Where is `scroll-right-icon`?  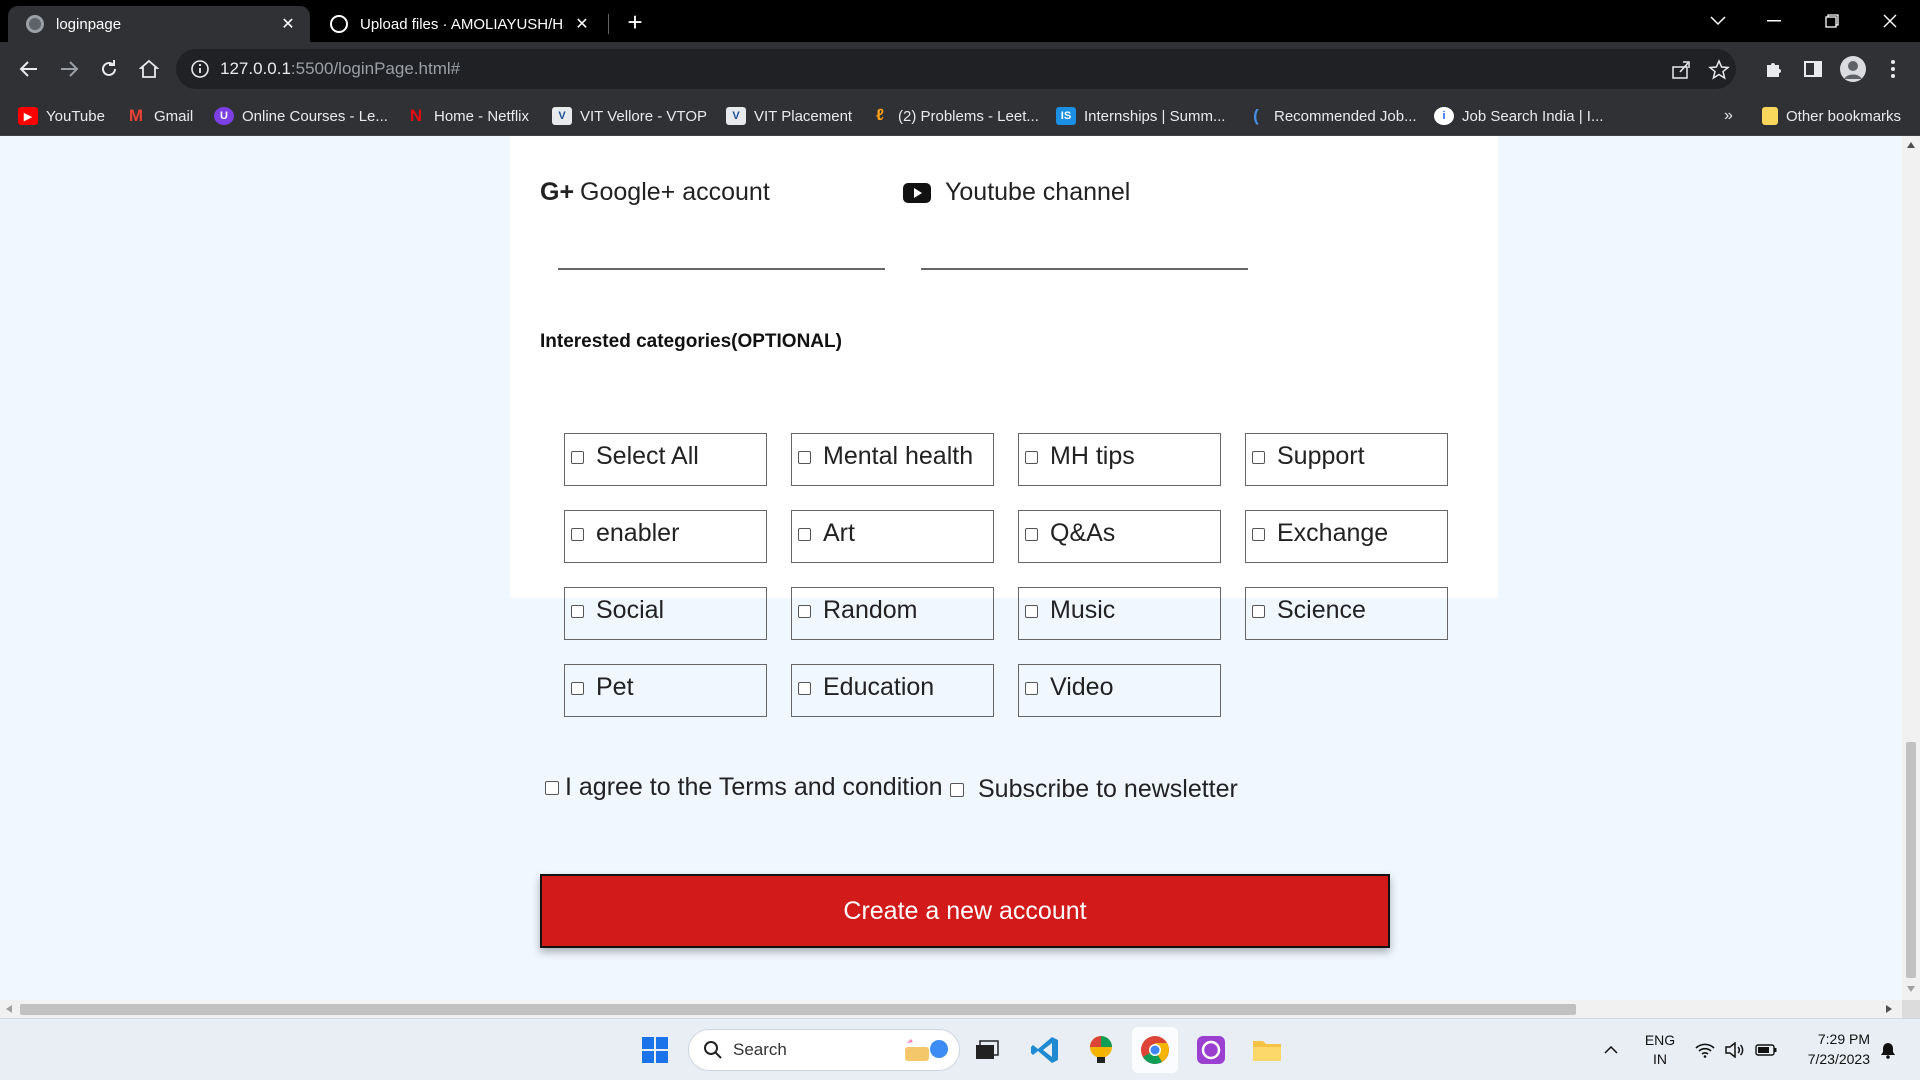
scroll-right-icon is located at coordinates (1889, 1009).